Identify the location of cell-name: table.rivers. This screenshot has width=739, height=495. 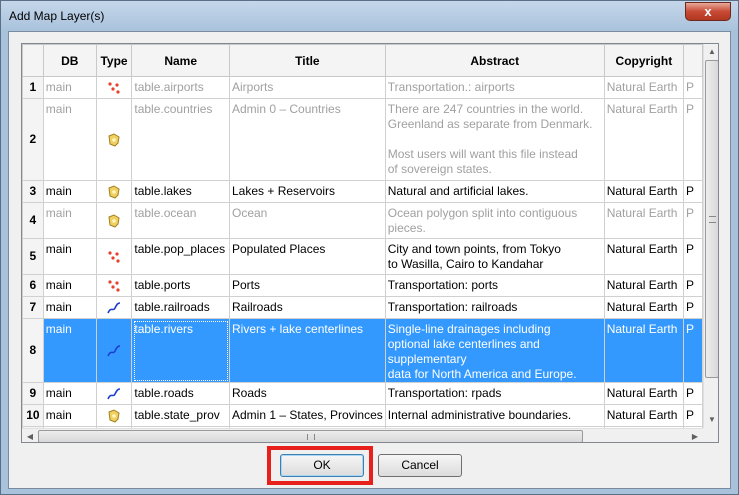
(180, 350).